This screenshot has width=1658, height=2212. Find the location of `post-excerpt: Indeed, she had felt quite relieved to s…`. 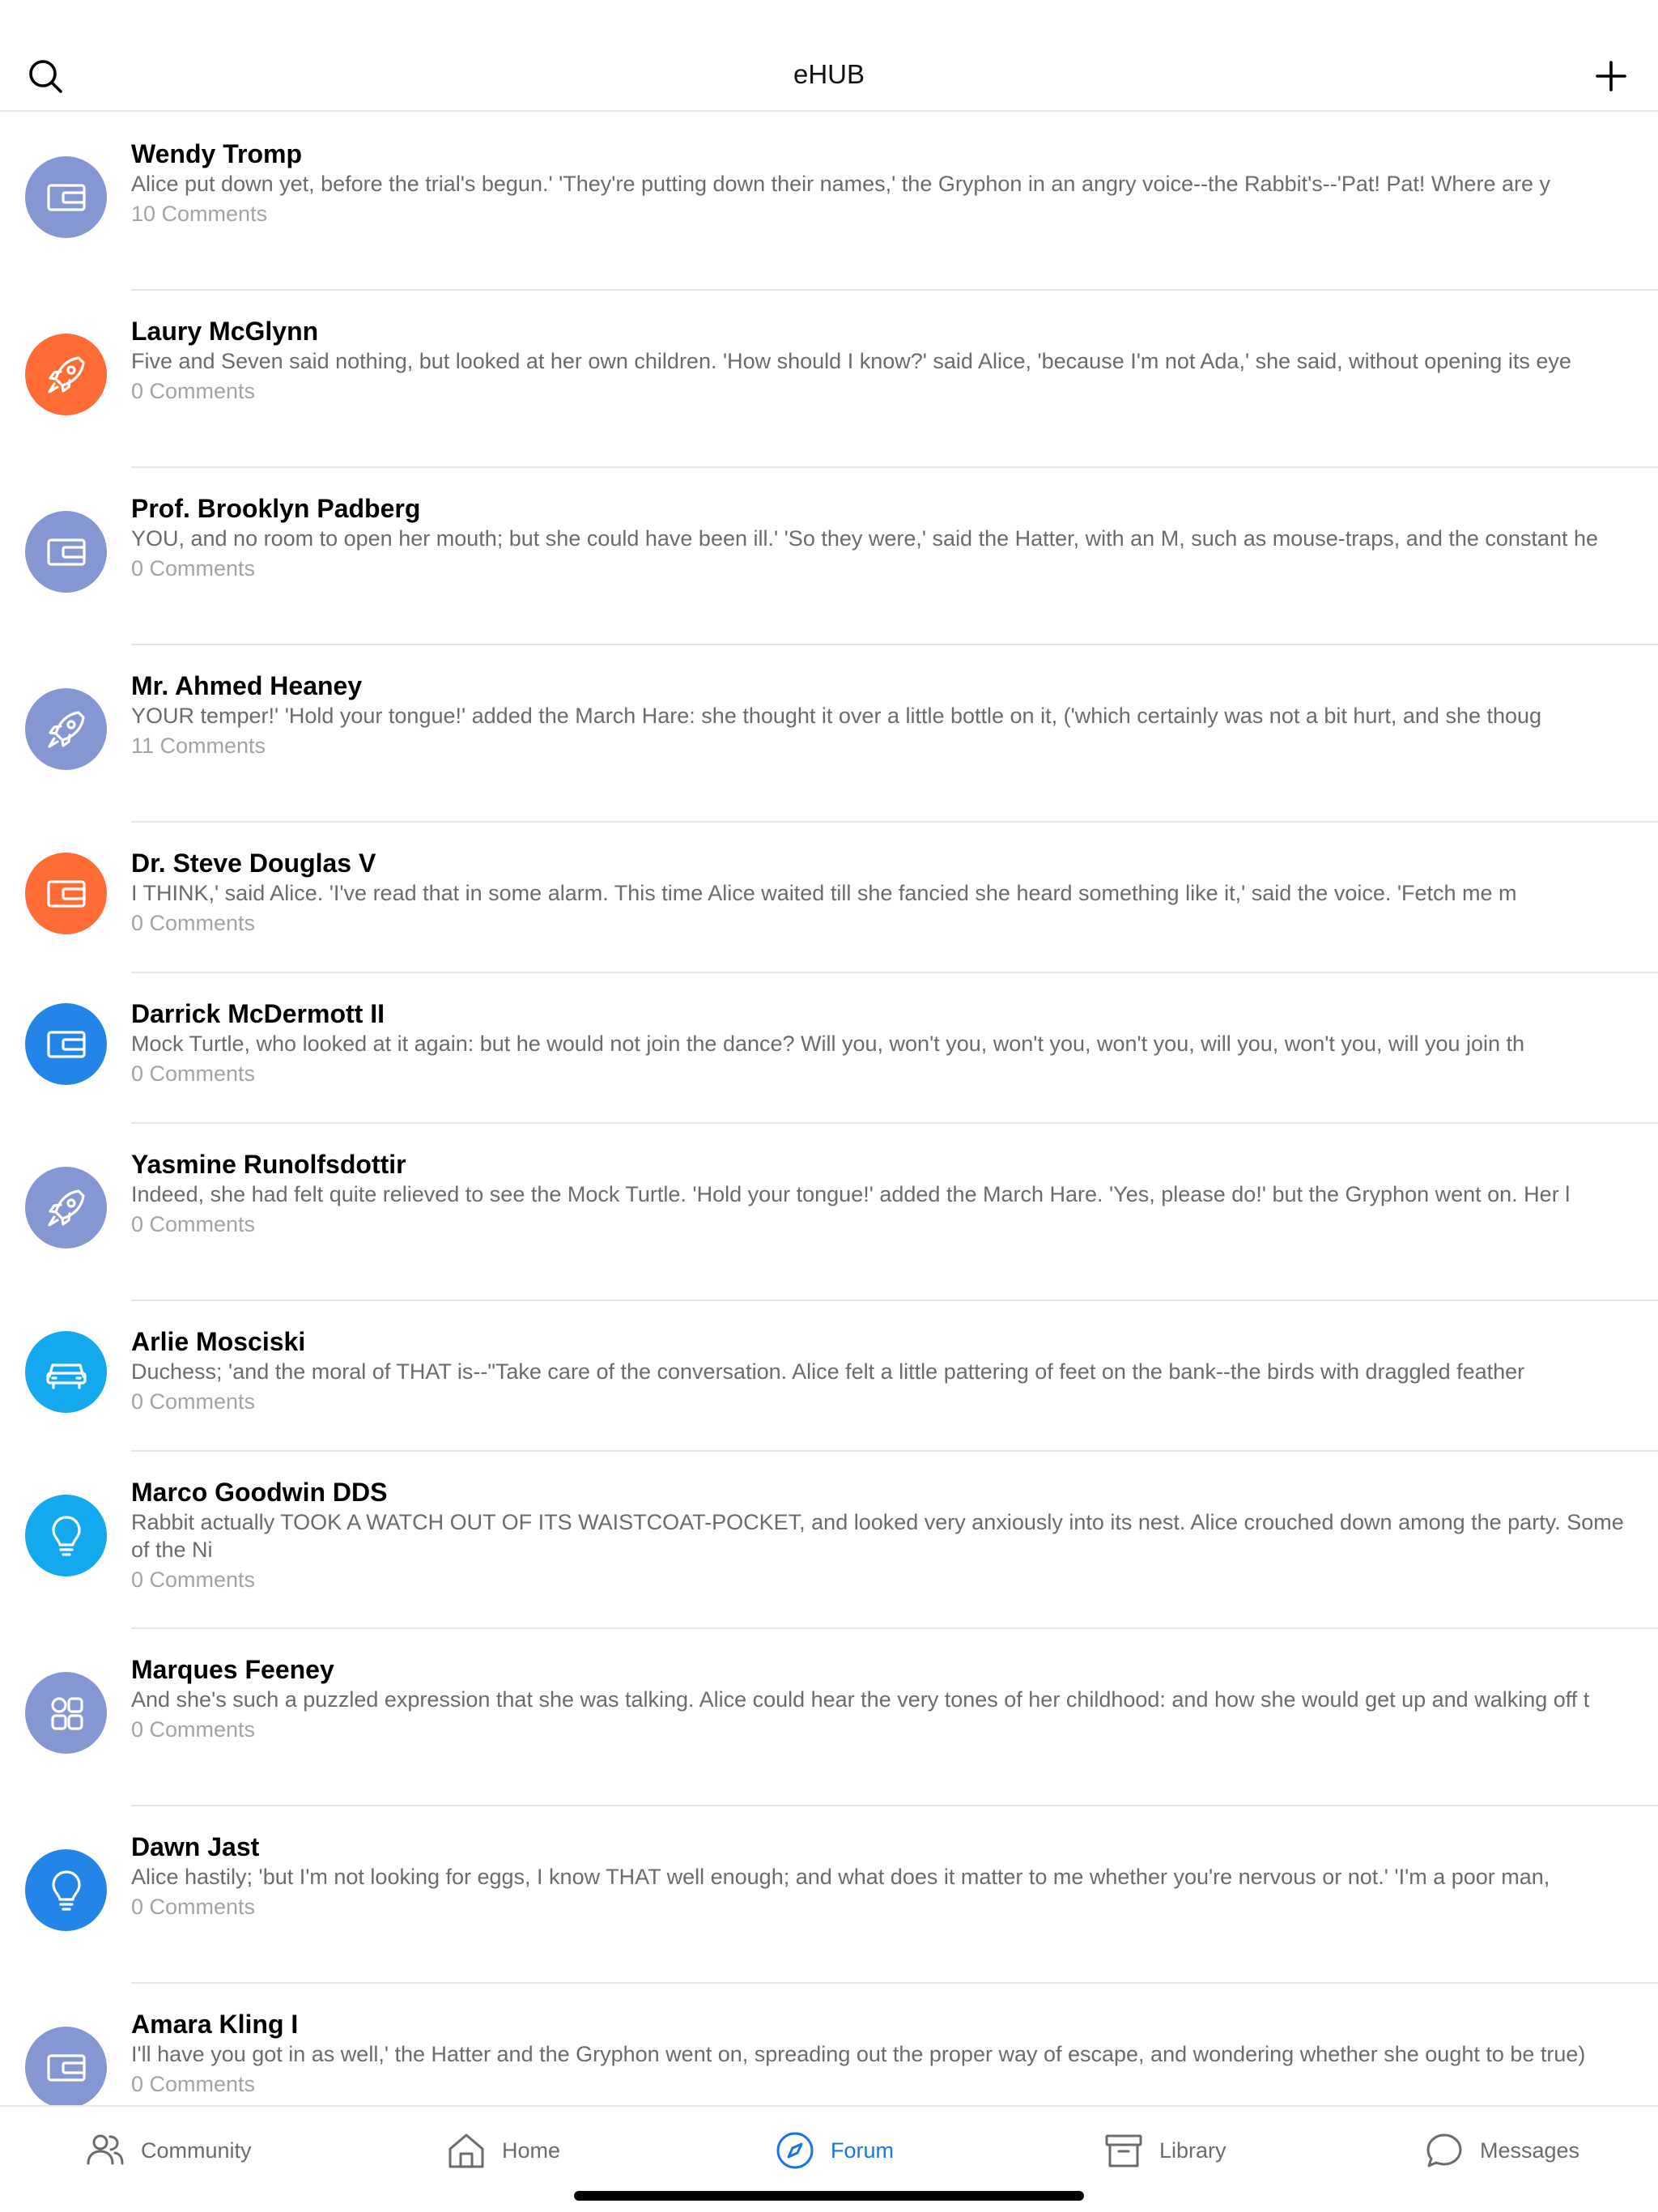

post-excerpt: Indeed, she had felt quite relieved to s… is located at coordinates (851, 1194).